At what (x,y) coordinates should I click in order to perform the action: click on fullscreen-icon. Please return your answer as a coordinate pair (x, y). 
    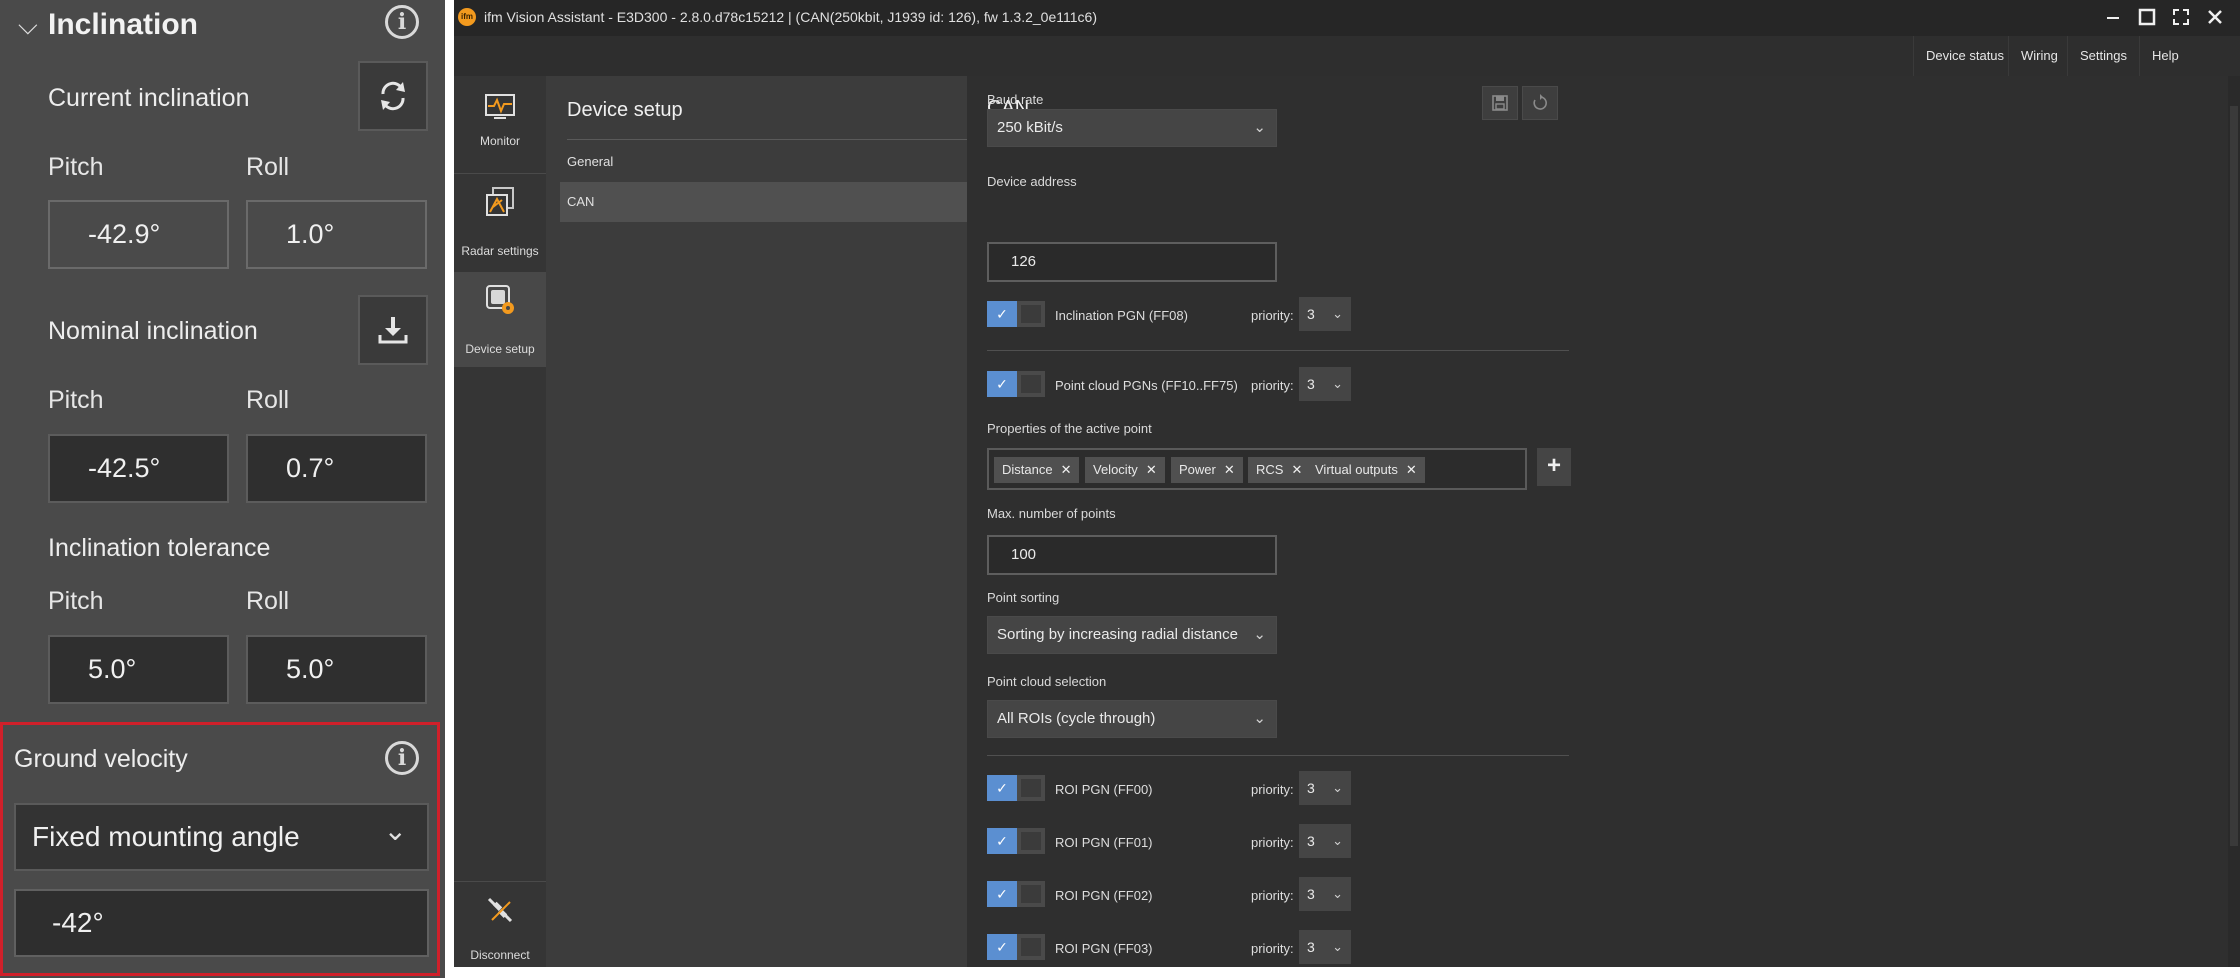
    Looking at the image, I should click on (2181, 17).